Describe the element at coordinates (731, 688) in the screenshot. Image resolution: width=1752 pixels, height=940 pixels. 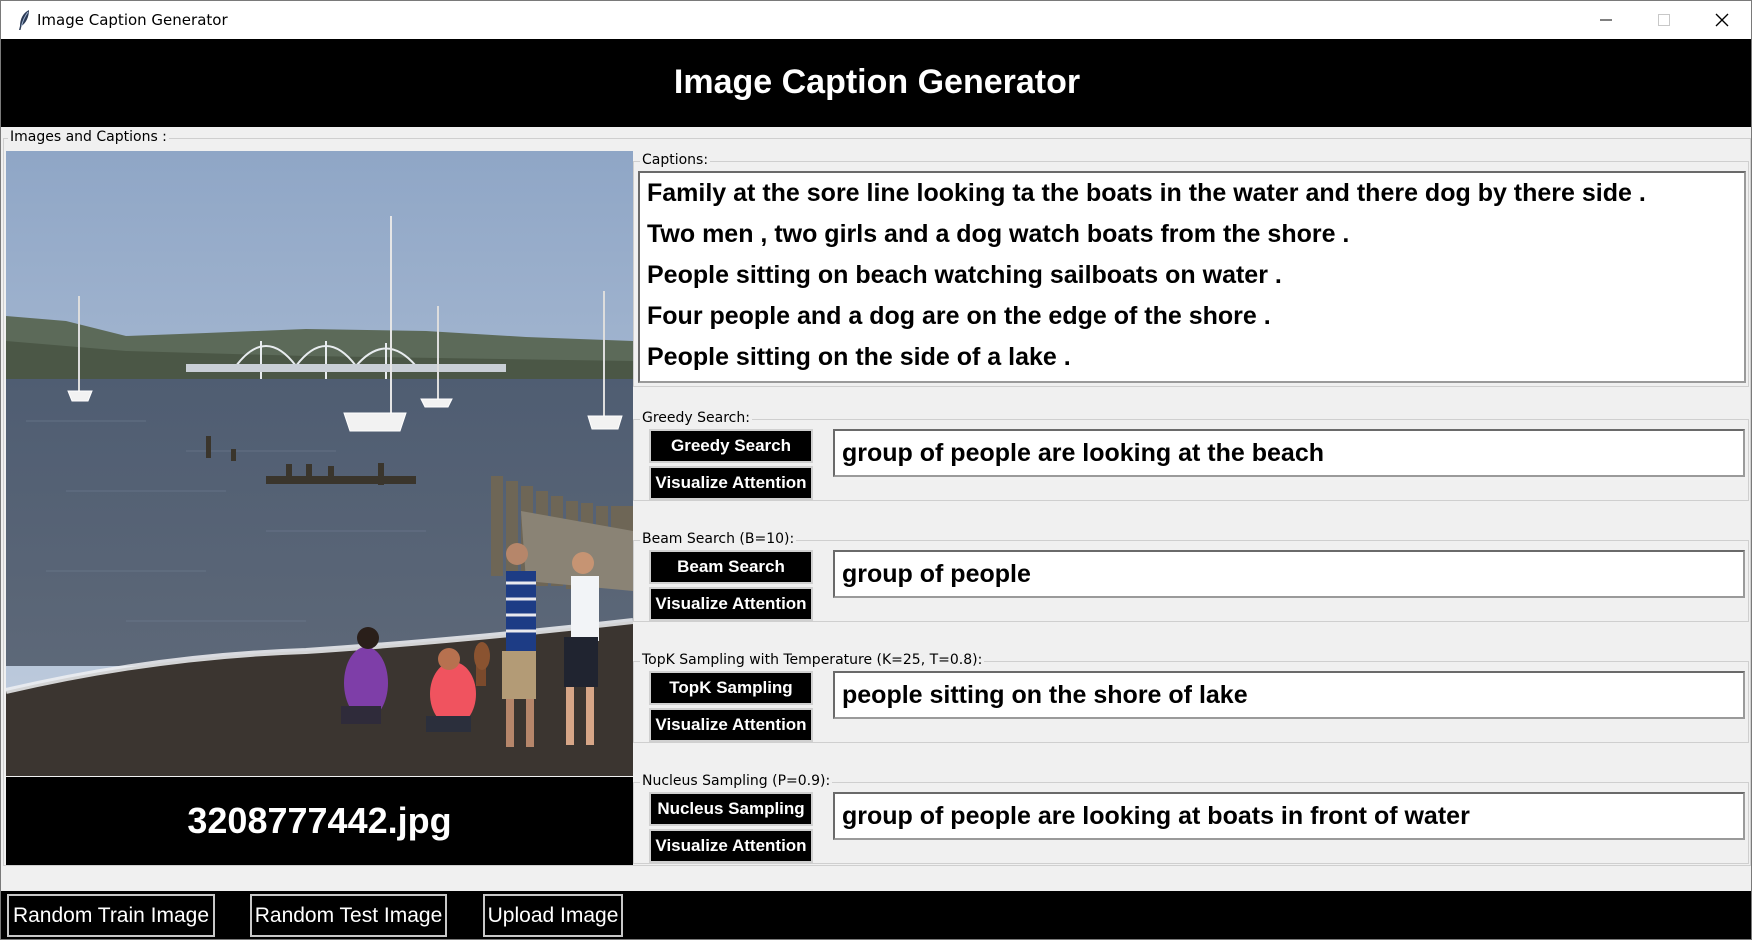
I see `topk-sampling-button: TopK Sampling` at that location.